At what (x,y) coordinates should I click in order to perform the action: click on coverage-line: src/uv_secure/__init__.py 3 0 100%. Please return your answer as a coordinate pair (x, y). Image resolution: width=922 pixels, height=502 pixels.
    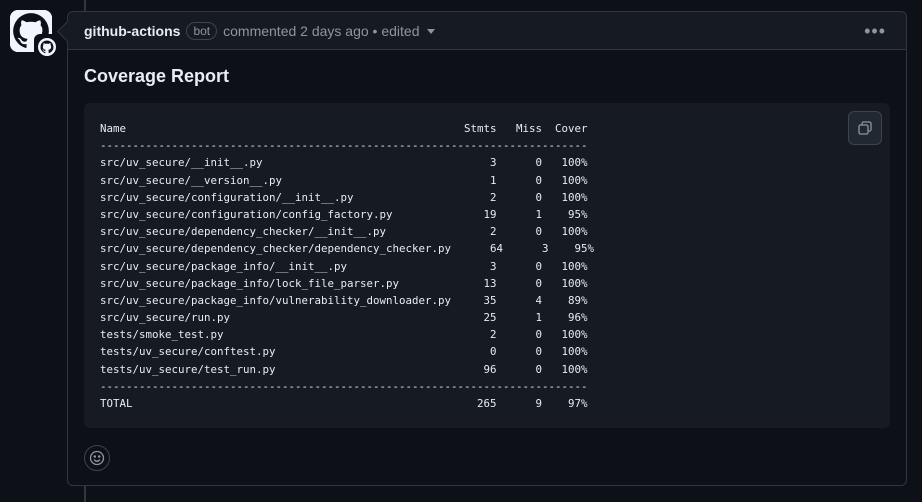
    Looking at the image, I should click on (344, 163).